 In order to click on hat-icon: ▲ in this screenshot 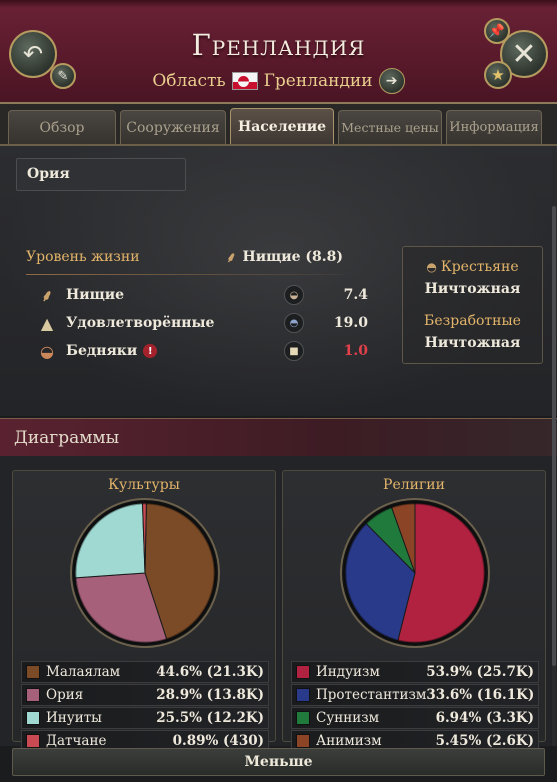, I will do `click(47, 323)`.